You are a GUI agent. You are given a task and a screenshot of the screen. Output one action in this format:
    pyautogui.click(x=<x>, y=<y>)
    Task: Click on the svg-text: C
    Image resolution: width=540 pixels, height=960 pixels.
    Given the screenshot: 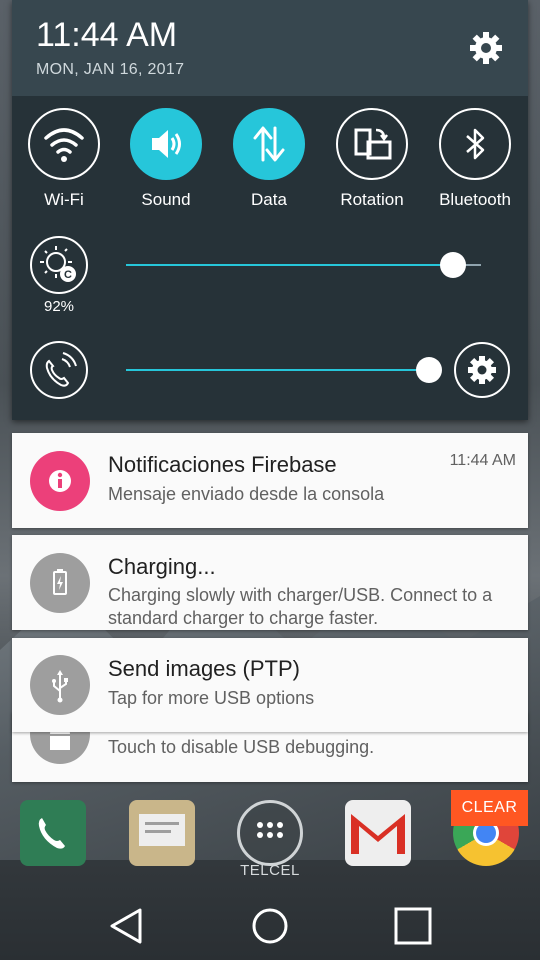 What is the action you would take?
    pyautogui.click(x=68, y=275)
    